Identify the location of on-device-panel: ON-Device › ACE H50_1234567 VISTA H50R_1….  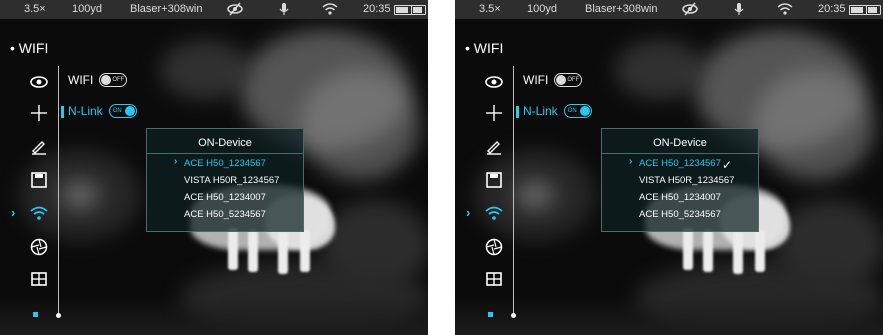
(225, 180).